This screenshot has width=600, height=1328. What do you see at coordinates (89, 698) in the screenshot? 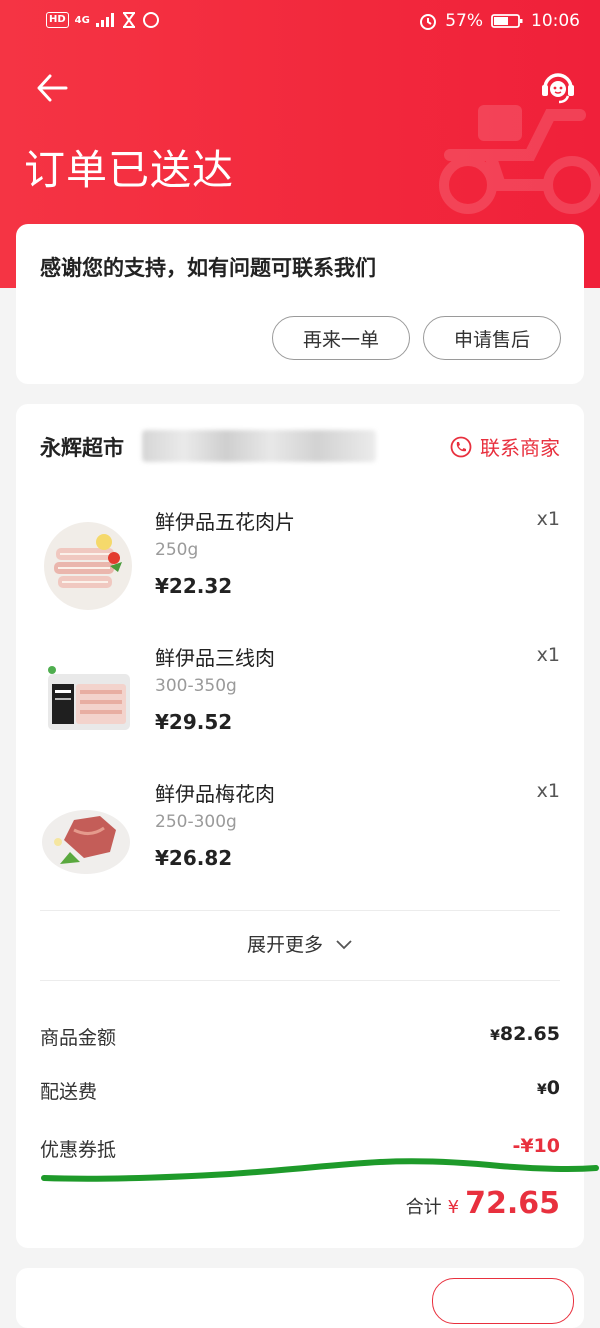
I see `pork-package-image` at bounding box center [89, 698].